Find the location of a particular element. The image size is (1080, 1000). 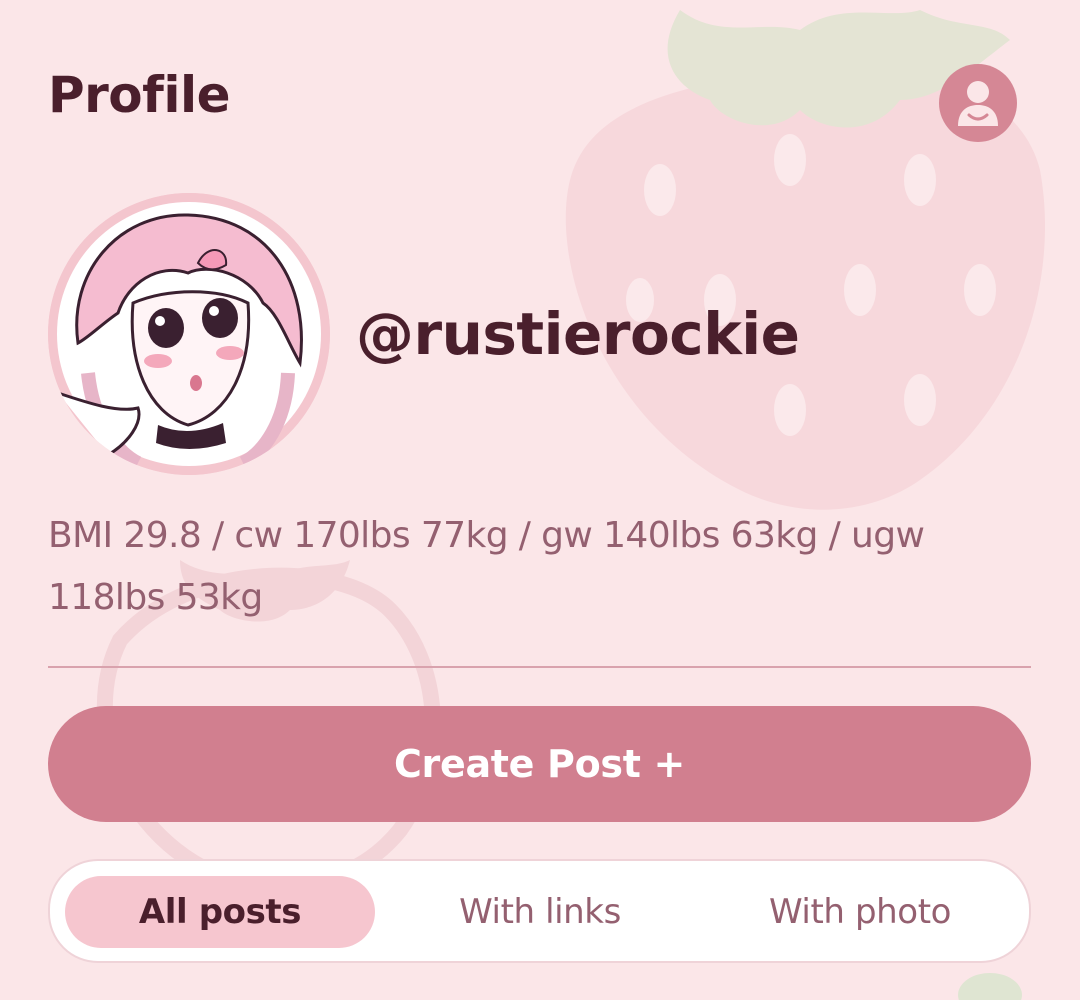

account-icon is located at coordinates (978, 103).